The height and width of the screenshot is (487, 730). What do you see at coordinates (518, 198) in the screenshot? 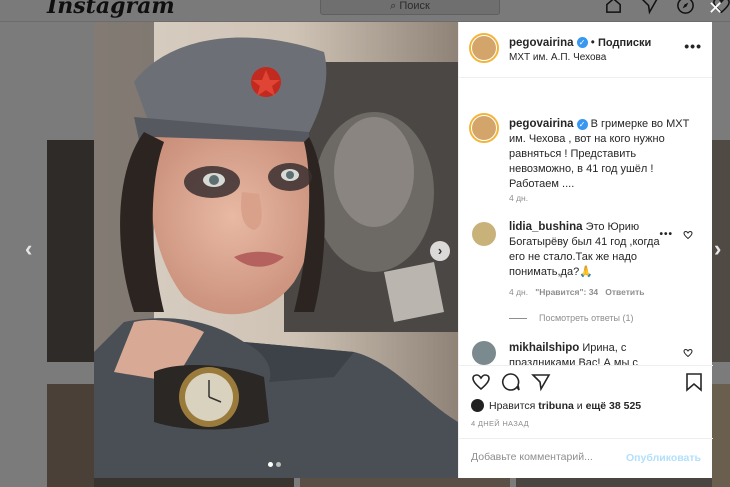
I see `caption-time: 4 дн.` at bounding box center [518, 198].